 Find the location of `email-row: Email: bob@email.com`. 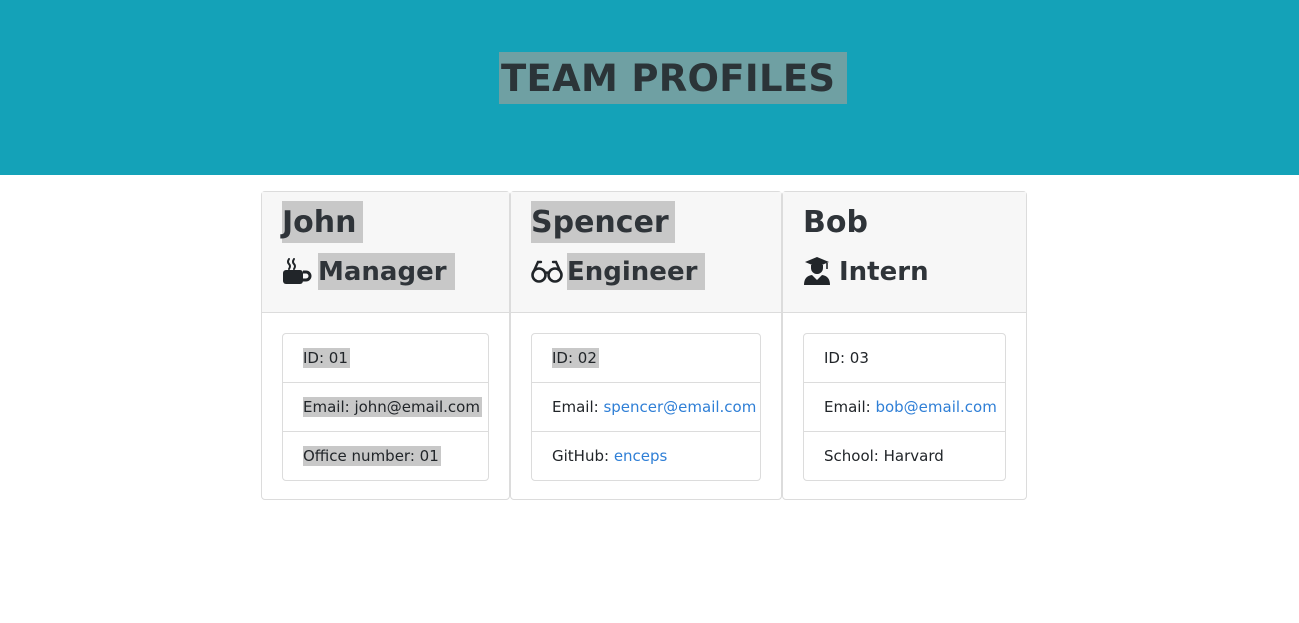

email-row: Email: bob@email.com is located at coordinates (911, 407).